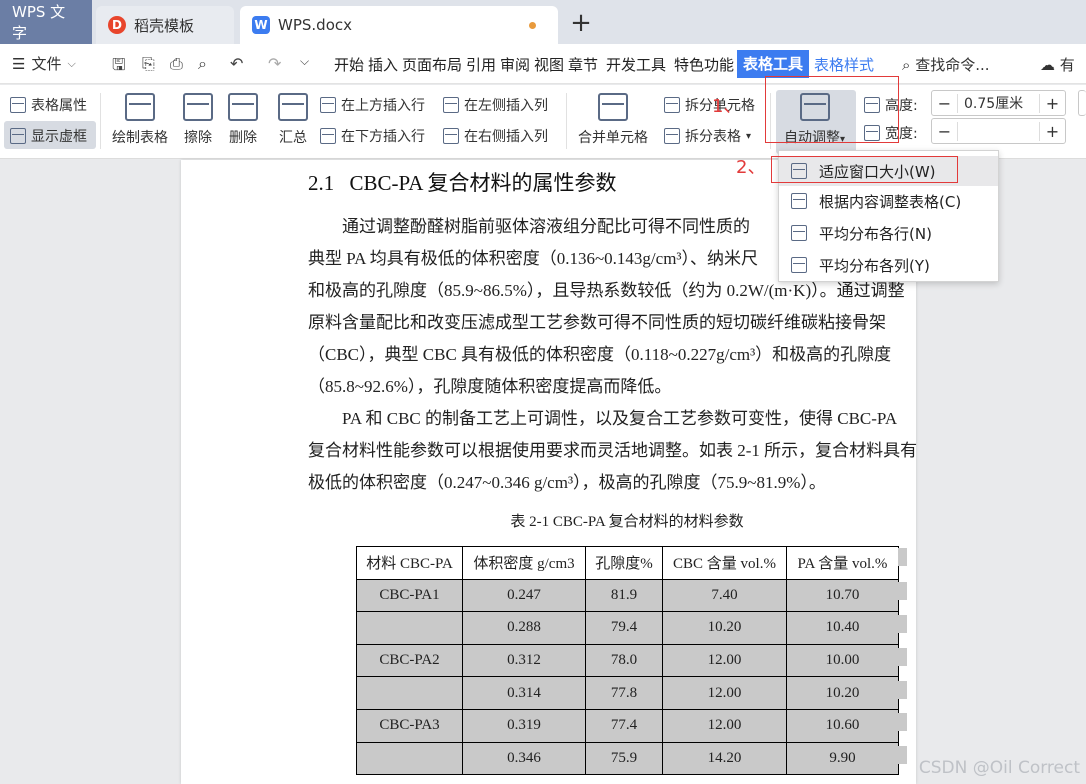 This screenshot has width=1086, height=784. I want to click on table-cell: CBC-PA2, so click(409, 660).